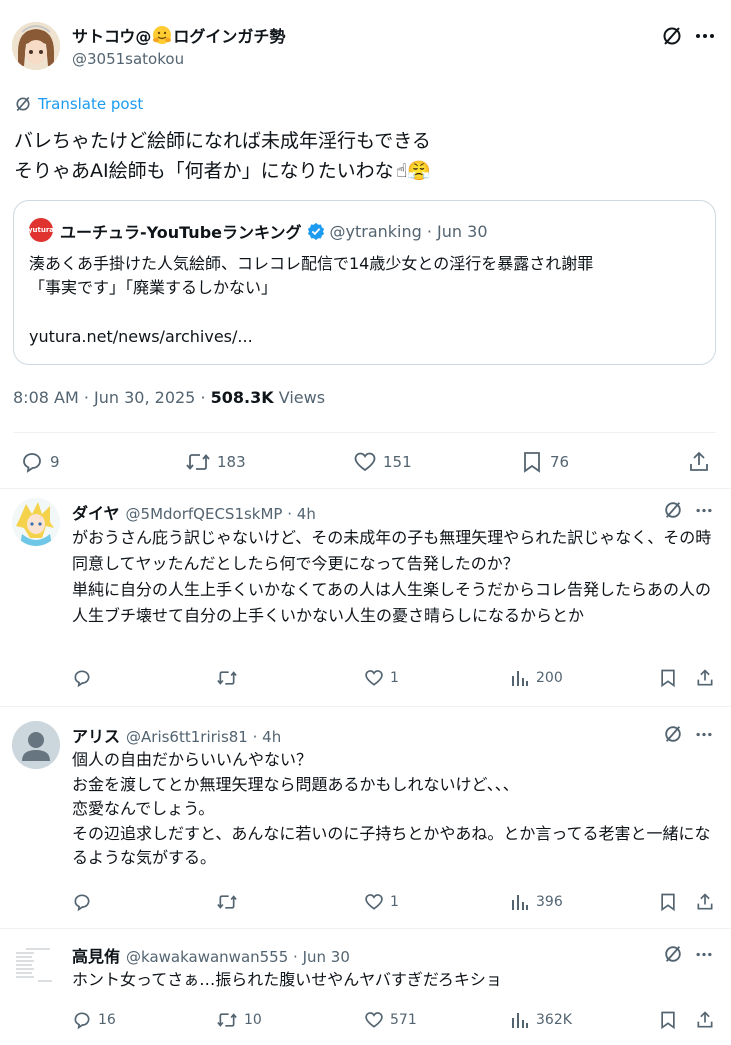  What do you see at coordinates (94, 1020) in the screenshot?
I see `reply-button: 16` at bounding box center [94, 1020].